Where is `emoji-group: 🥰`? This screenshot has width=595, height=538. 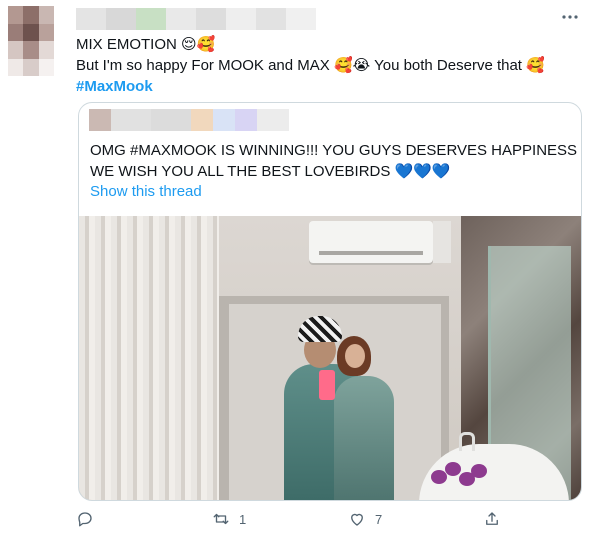 emoji-group: 🥰 is located at coordinates (535, 65).